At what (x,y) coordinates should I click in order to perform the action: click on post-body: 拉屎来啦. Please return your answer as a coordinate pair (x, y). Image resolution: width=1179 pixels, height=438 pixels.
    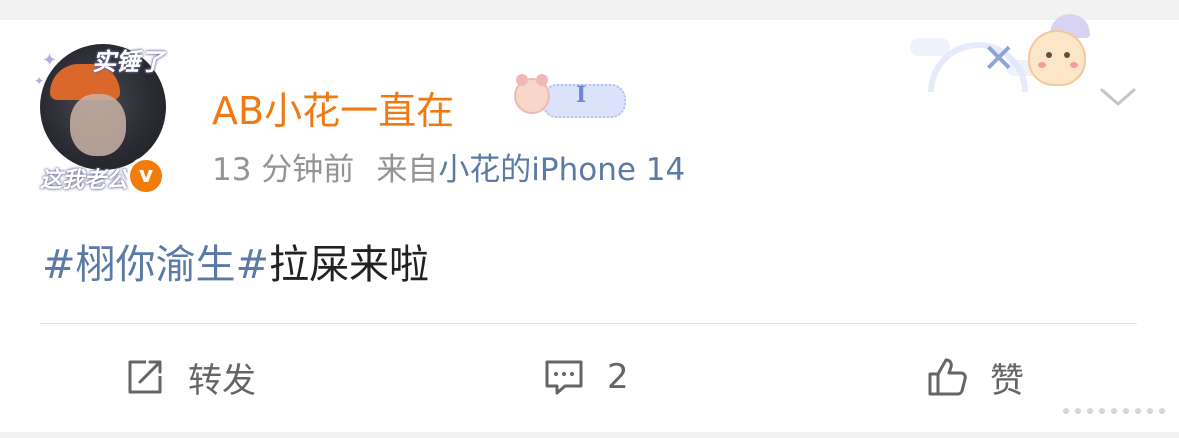
    Looking at the image, I should click on (349, 265).